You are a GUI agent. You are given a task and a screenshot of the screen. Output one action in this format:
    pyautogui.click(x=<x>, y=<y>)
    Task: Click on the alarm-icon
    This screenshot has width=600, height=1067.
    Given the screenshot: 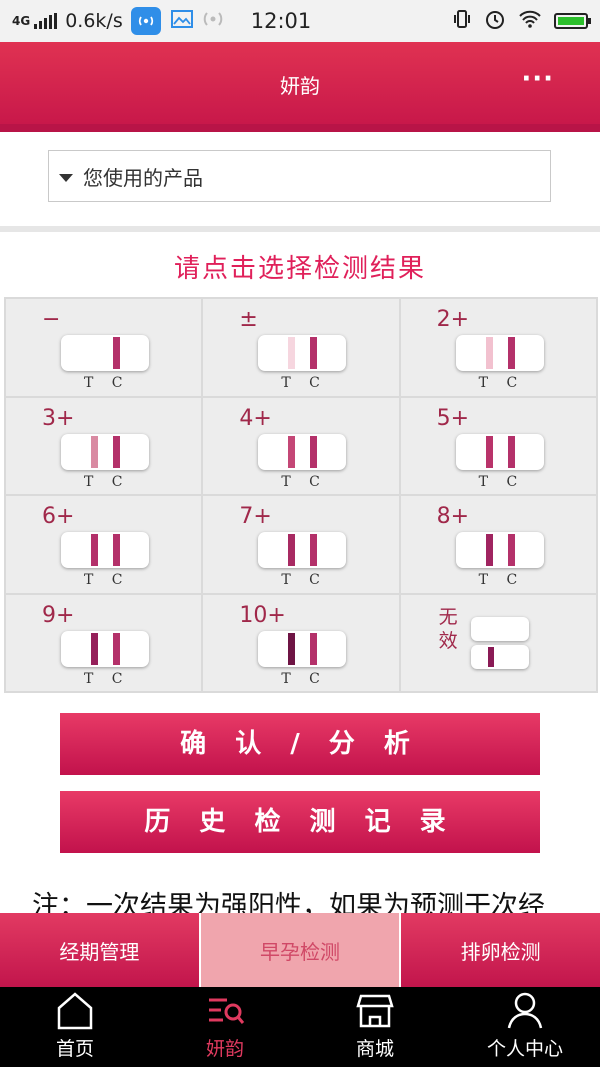 What is the action you would take?
    pyautogui.click(x=495, y=21)
    